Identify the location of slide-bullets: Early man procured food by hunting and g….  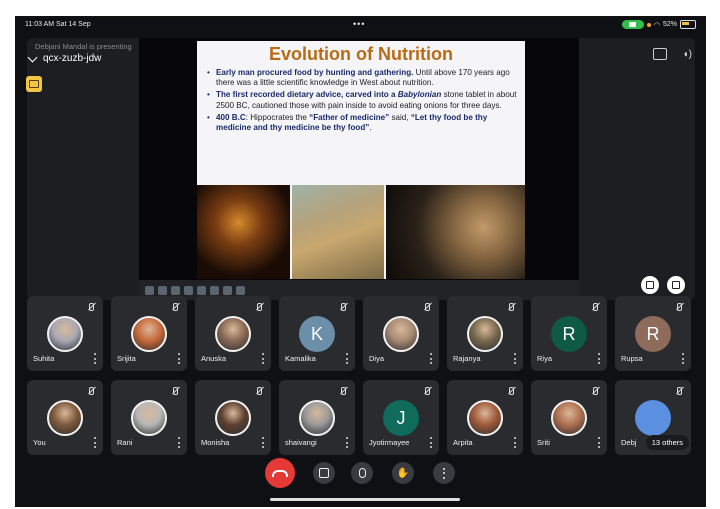
(361, 100).